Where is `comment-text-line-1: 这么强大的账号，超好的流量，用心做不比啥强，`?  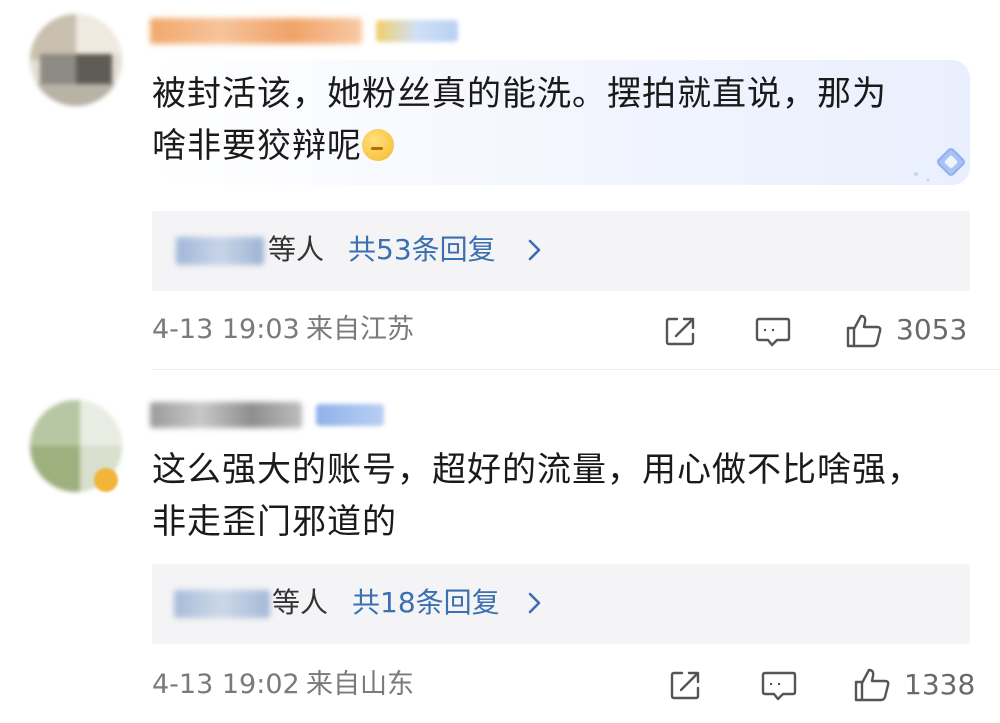 comment-text-line-1: 这么强大的账号，超好的流量，用心做不比啥强， is located at coordinates (537, 470).